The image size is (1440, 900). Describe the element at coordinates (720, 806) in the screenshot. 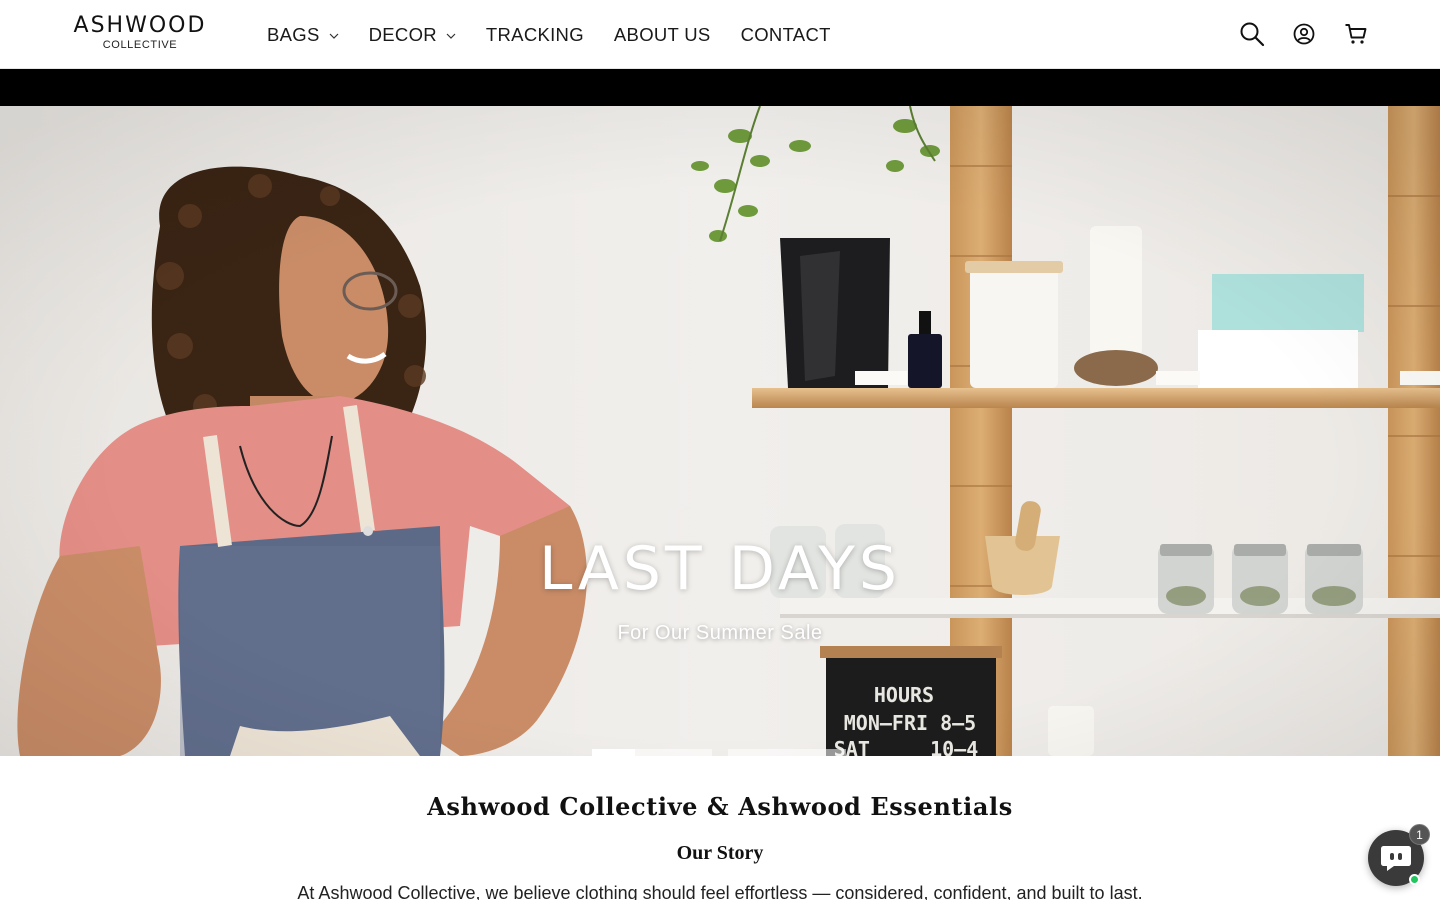

I see `story-heading: Ashwood Collective & Ashwood Essentials` at that location.